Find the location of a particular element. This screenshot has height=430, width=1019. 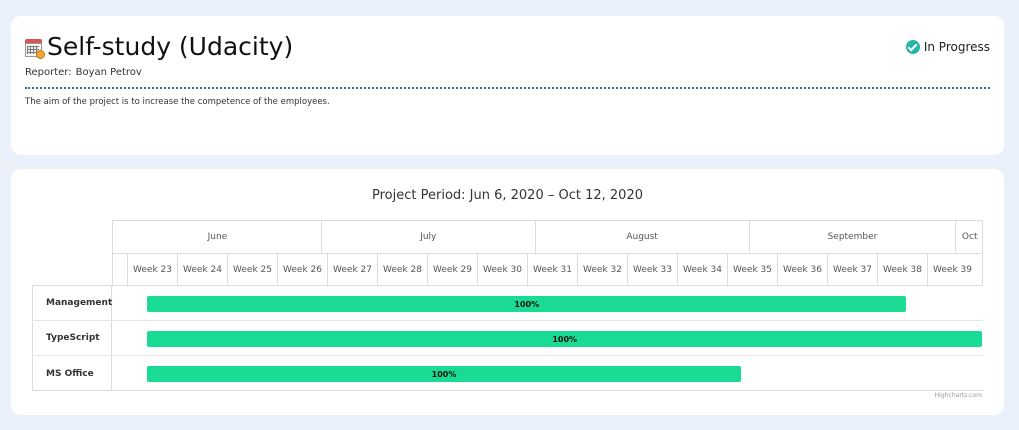

week-label: Week 36 is located at coordinates (802, 269).